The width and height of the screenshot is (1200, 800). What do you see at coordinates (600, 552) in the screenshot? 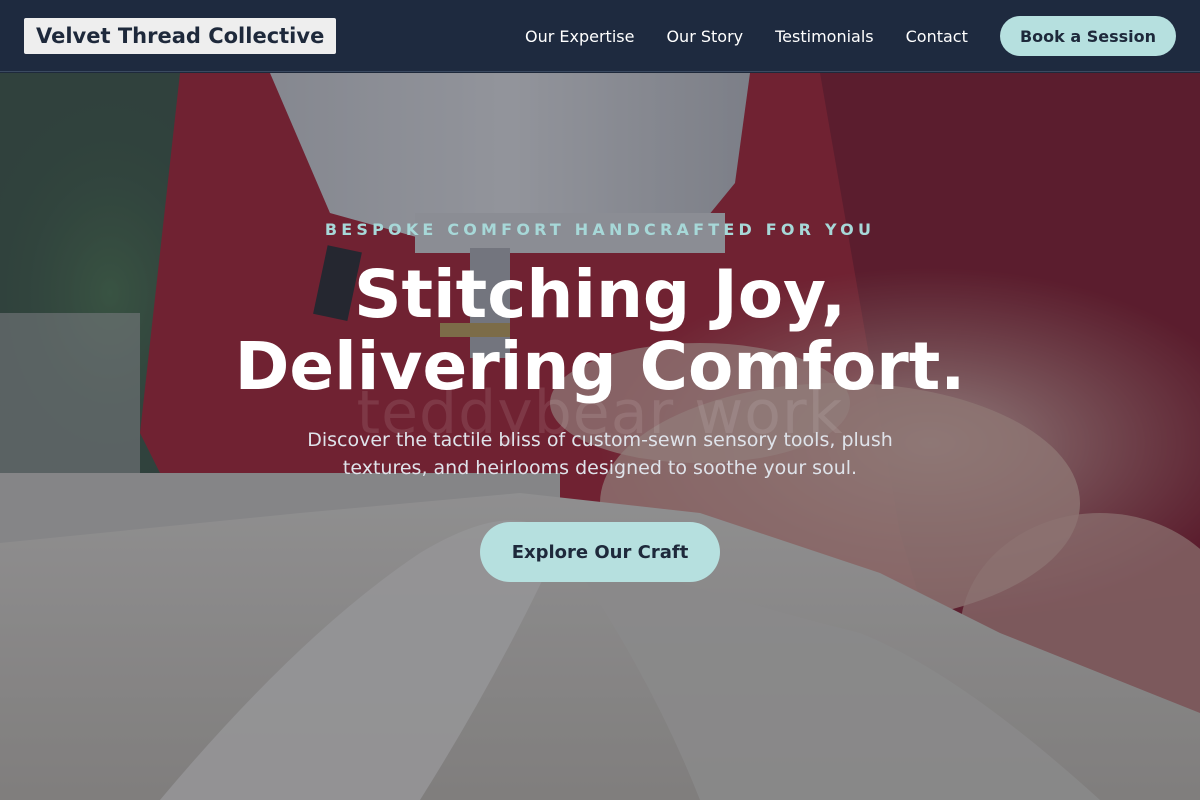
I see `explore-craft-button: Explore Our Craft` at bounding box center [600, 552].